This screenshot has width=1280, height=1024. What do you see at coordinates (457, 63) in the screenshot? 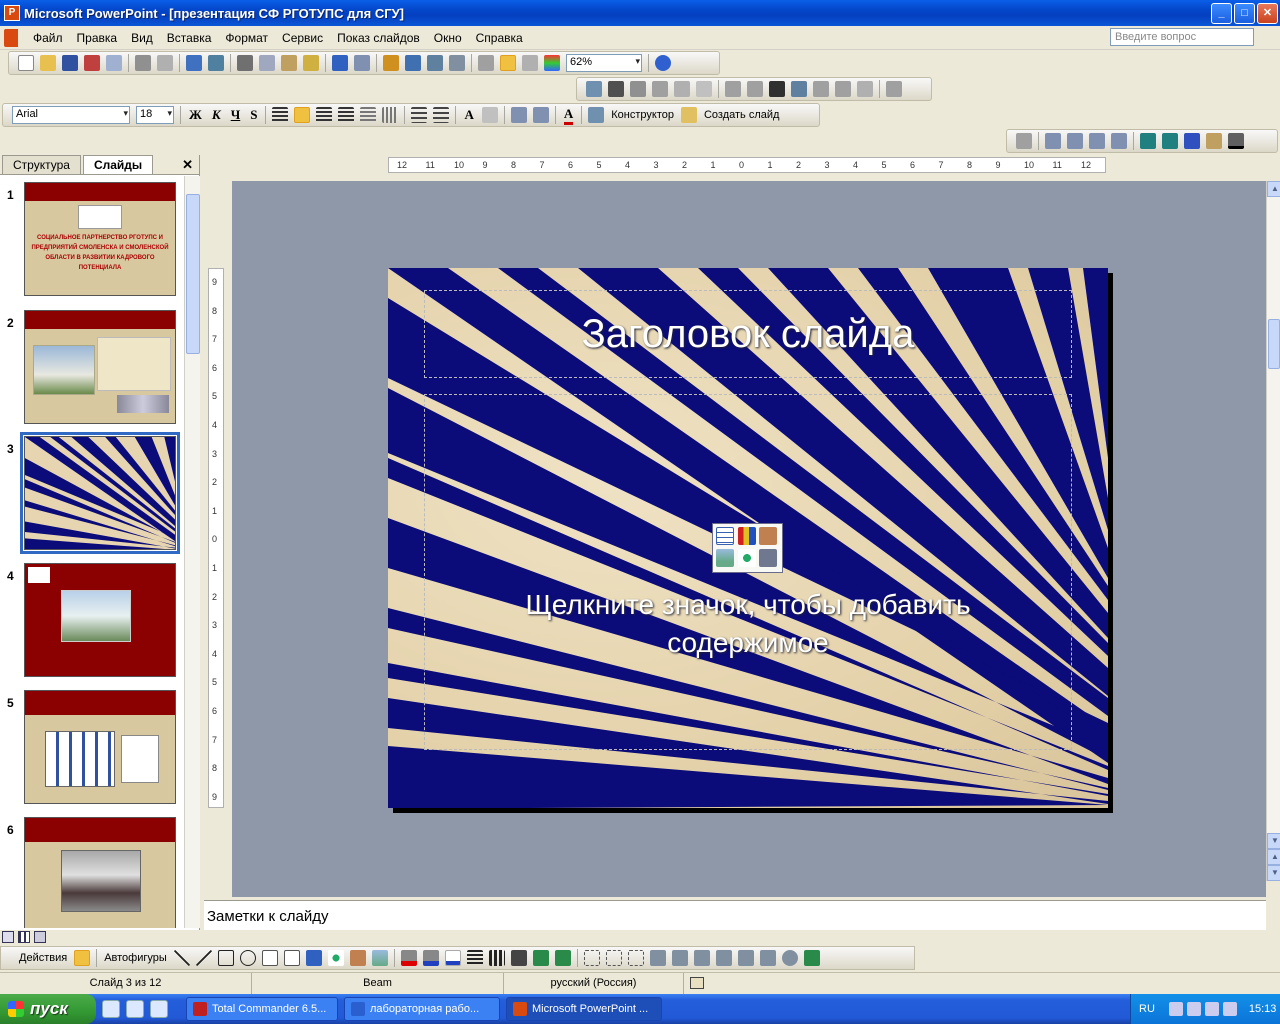
I see `hyperlink-icon` at bounding box center [457, 63].